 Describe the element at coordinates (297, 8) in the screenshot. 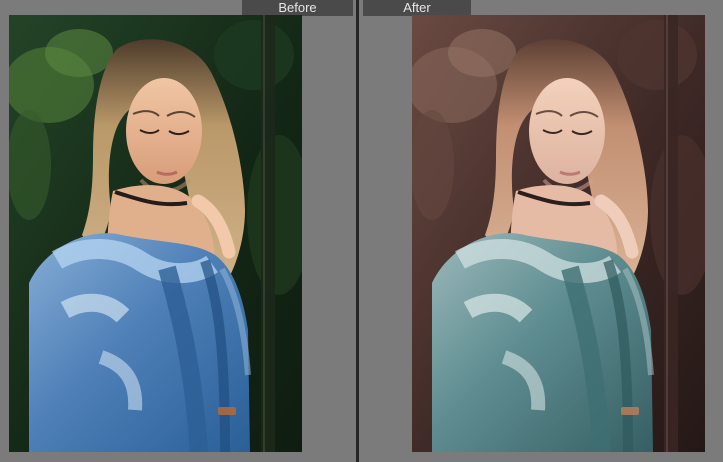

I see `before-label: Before` at that location.